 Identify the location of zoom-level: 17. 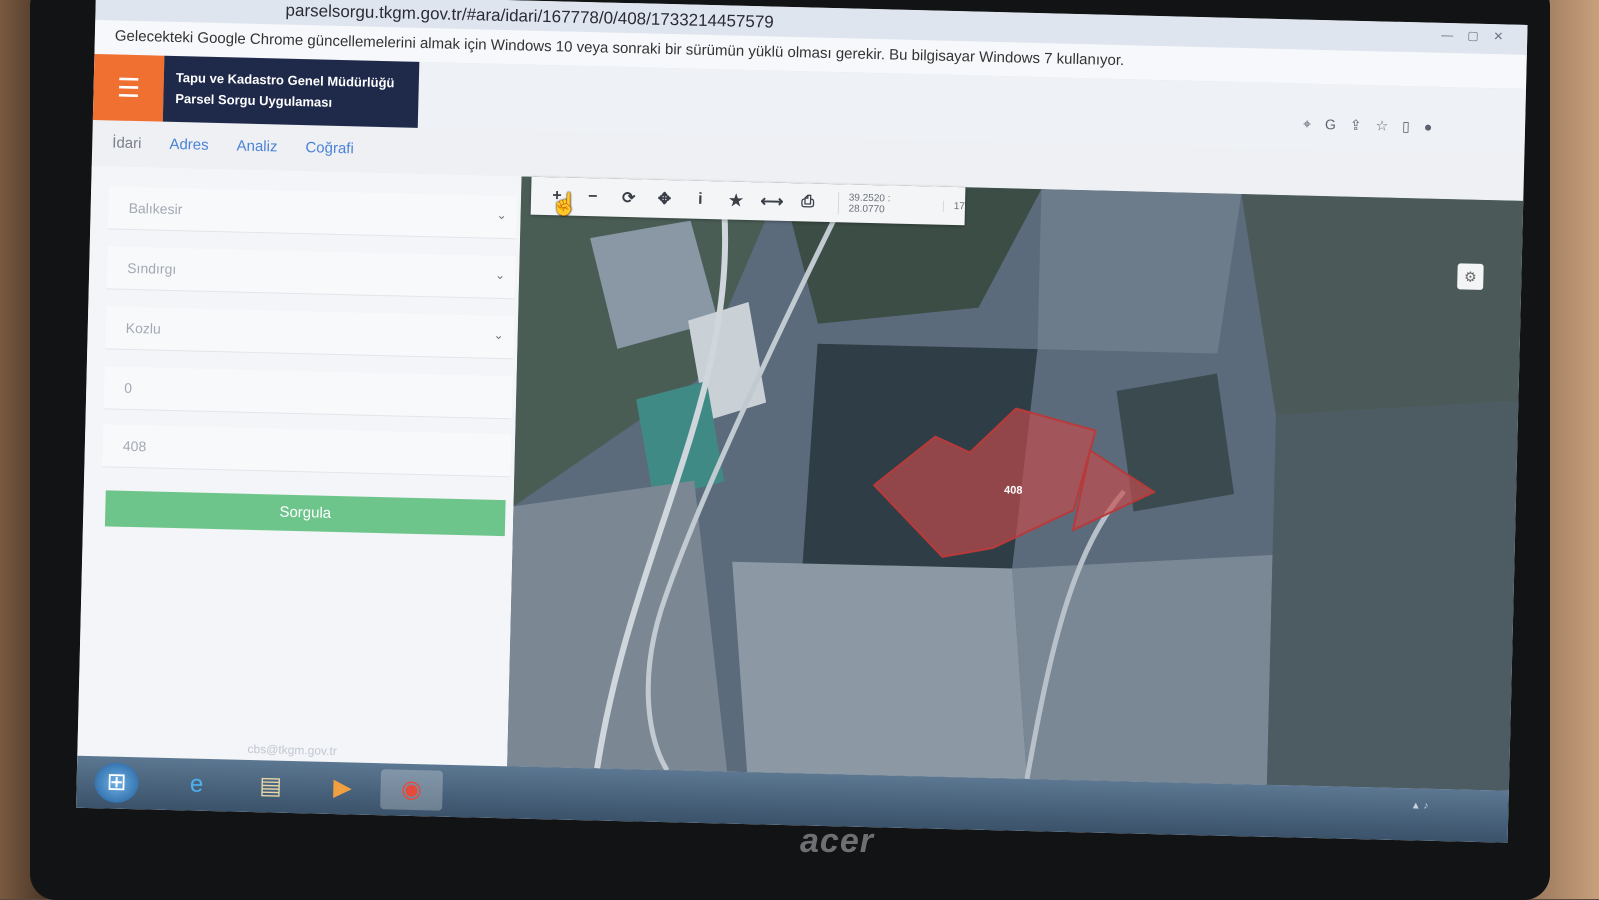
(954, 206).